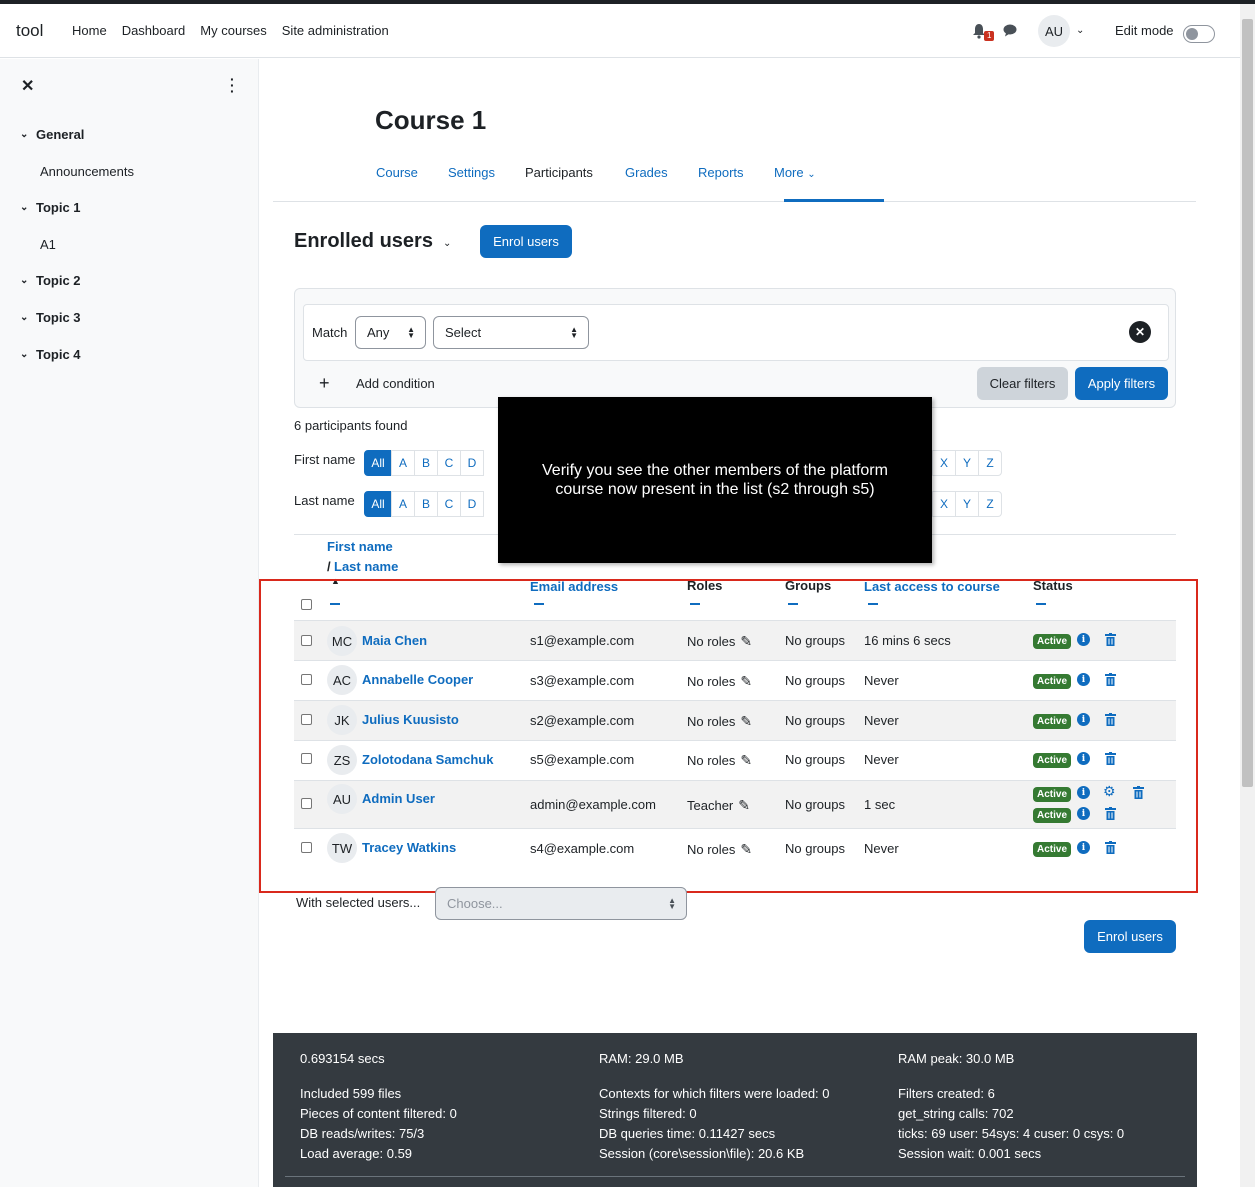  I want to click on match-label: Match, so click(330, 332).